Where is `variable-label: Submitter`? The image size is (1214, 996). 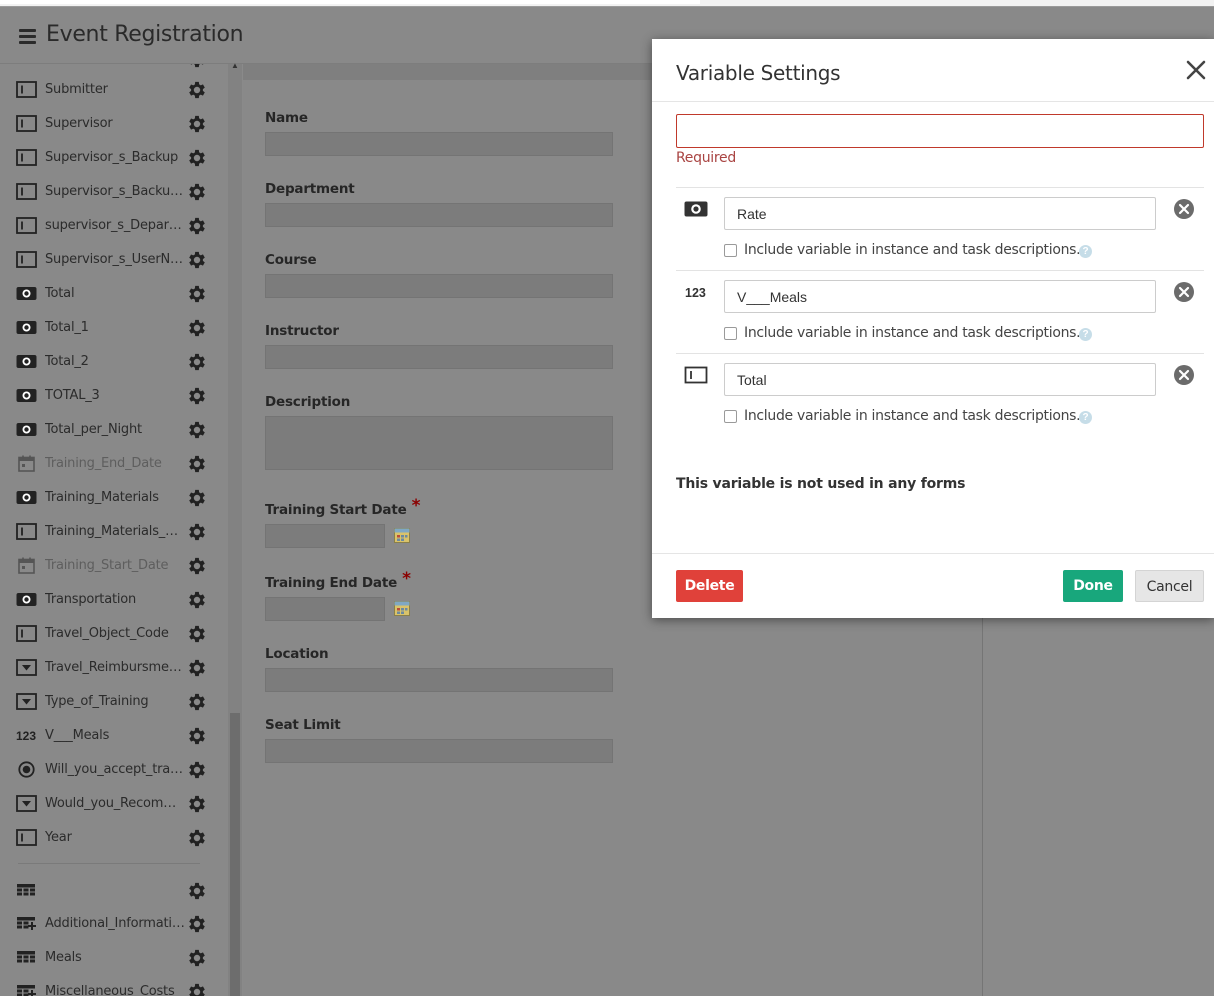 variable-label: Submitter is located at coordinates (76, 89).